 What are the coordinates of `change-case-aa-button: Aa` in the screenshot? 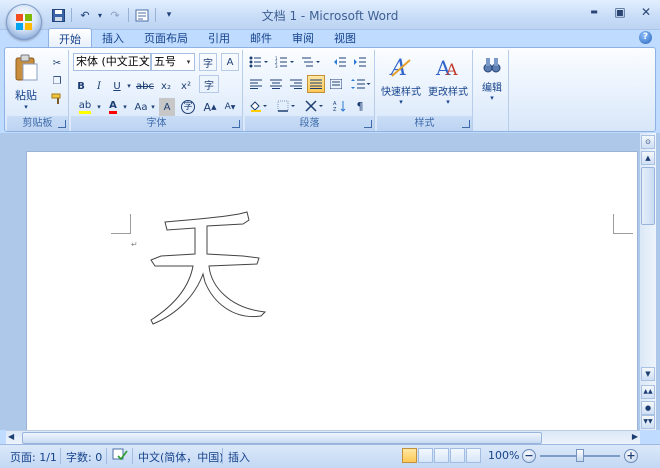 It's located at (141, 107).